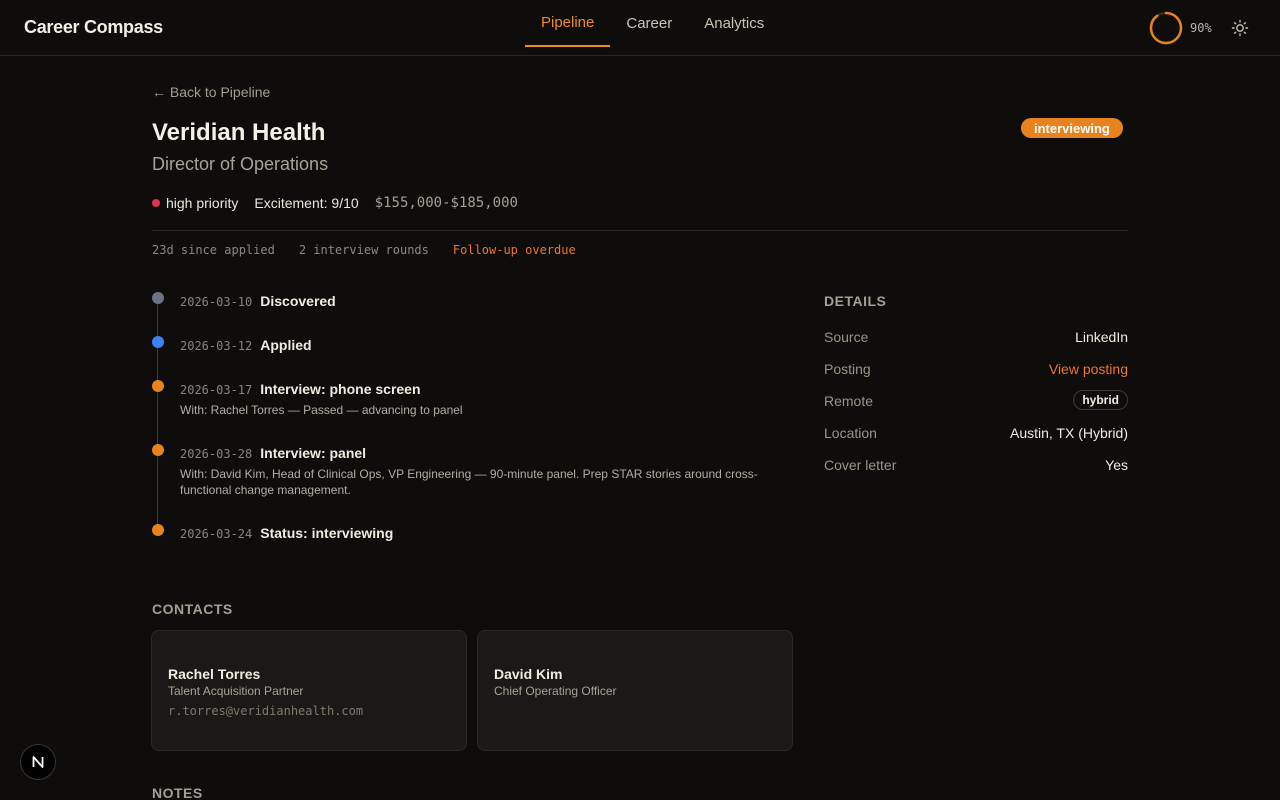  I want to click on timeline-title: Applied, so click(286, 345).